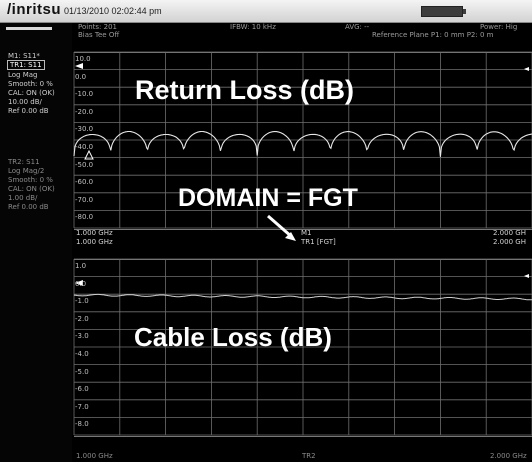  What do you see at coordinates (83, 59) in the screenshot?
I see `return-loss-y-tick-label: 10.0` at bounding box center [83, 59].